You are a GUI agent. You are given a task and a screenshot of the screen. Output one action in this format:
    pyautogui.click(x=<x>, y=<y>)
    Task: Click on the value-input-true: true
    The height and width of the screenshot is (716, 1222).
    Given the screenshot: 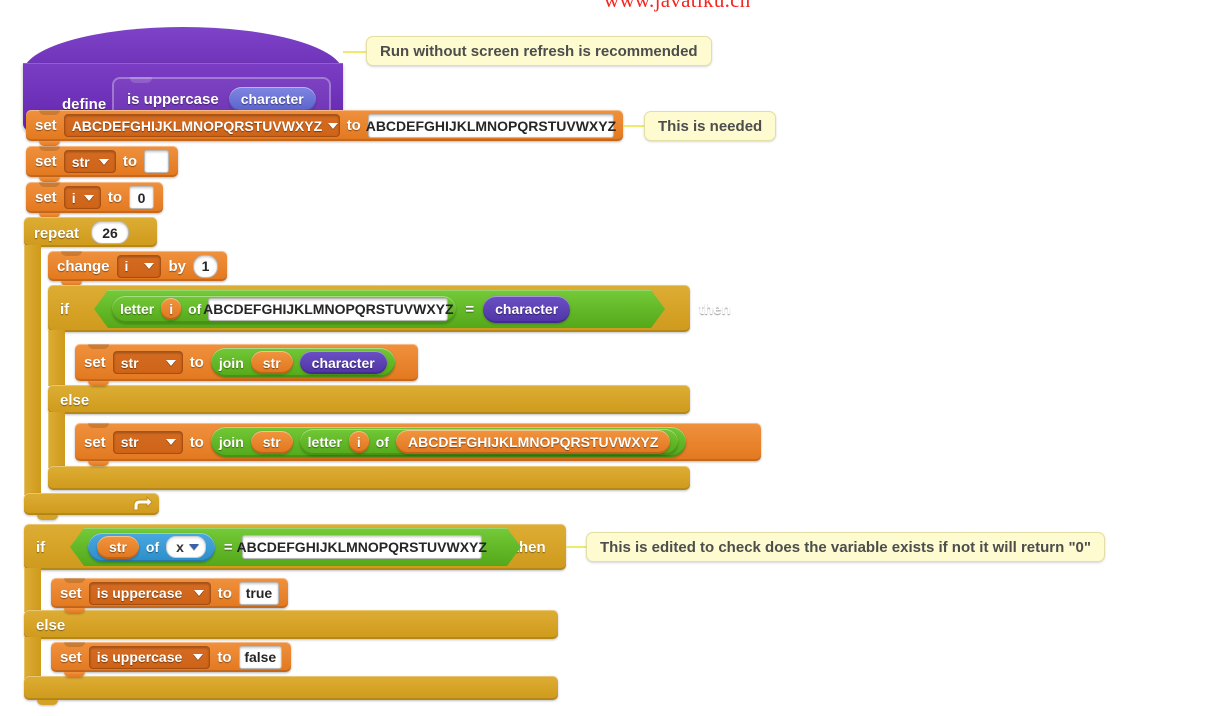 What is the action you would take?
    pyautogui.click(x=258, y=593)
    